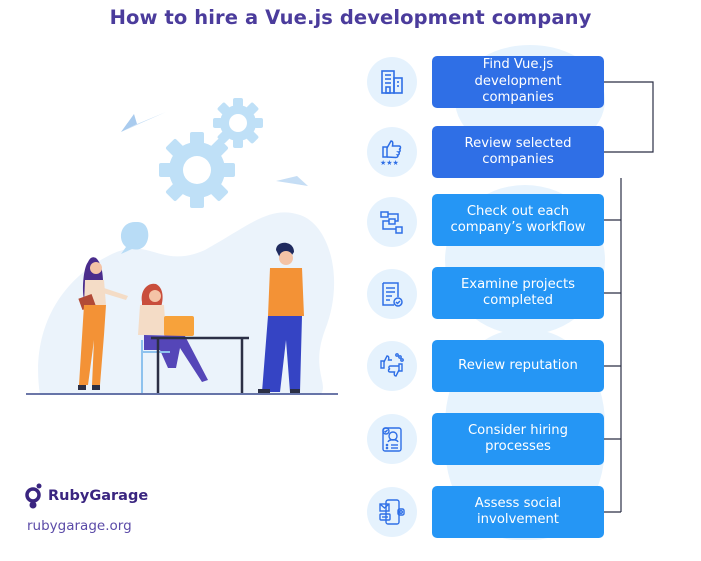  What do you see at coordinates (33, 496) in the screenshot?
I see `rubygarage-logo-icon` at bounding box center [33, 496].